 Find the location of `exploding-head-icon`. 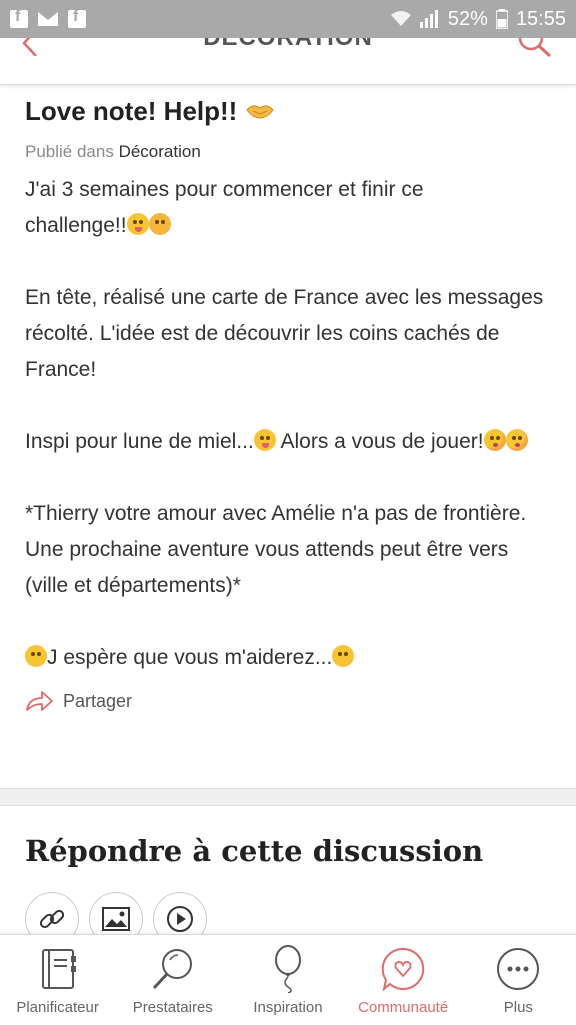

exploding-head-icon is located at coordinates (159, 224).